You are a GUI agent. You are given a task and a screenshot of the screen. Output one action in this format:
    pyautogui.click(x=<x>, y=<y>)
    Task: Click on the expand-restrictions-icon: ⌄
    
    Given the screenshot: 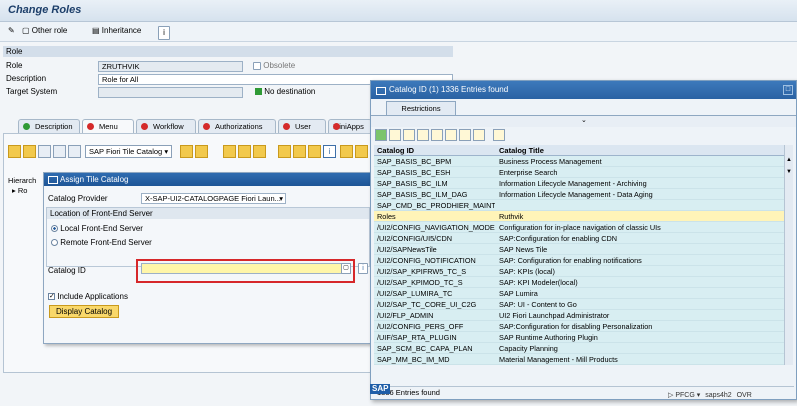 What is the action you would take?
    pyautogui.click(x=584, y=120)
    